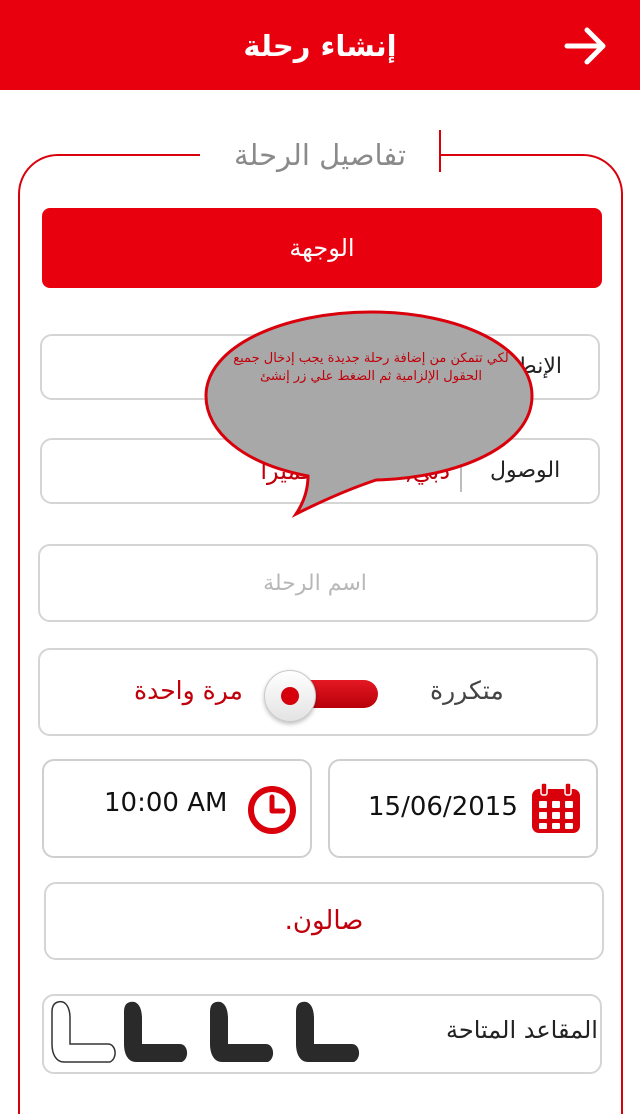 This screenshot has width=640, height=1114. I want to click on trip-name-input, so click(315, 583).